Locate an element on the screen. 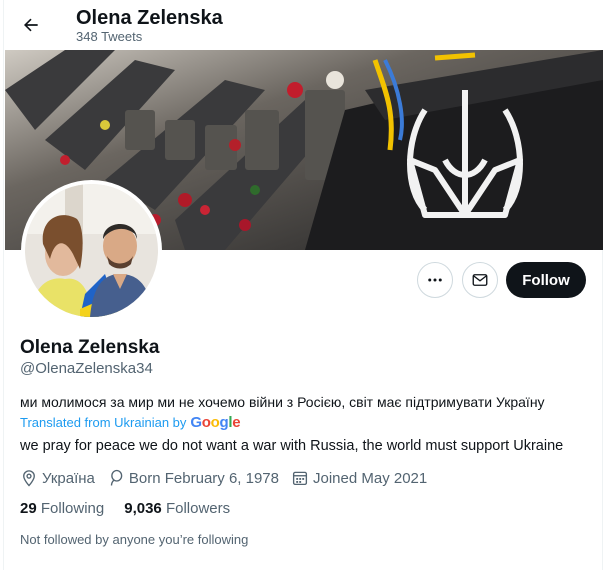 The height and width of the screenshot is (570, 613). arrow-left-icon is located at coordinates (31, 25).